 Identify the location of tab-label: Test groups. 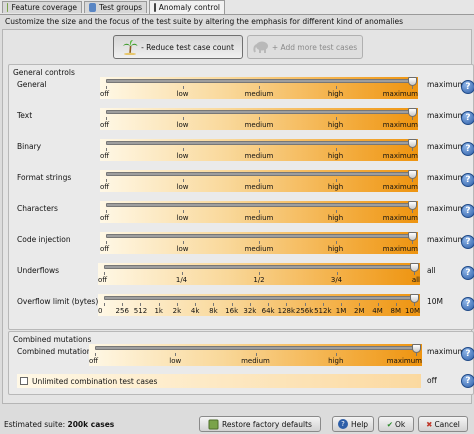
(120, 7).